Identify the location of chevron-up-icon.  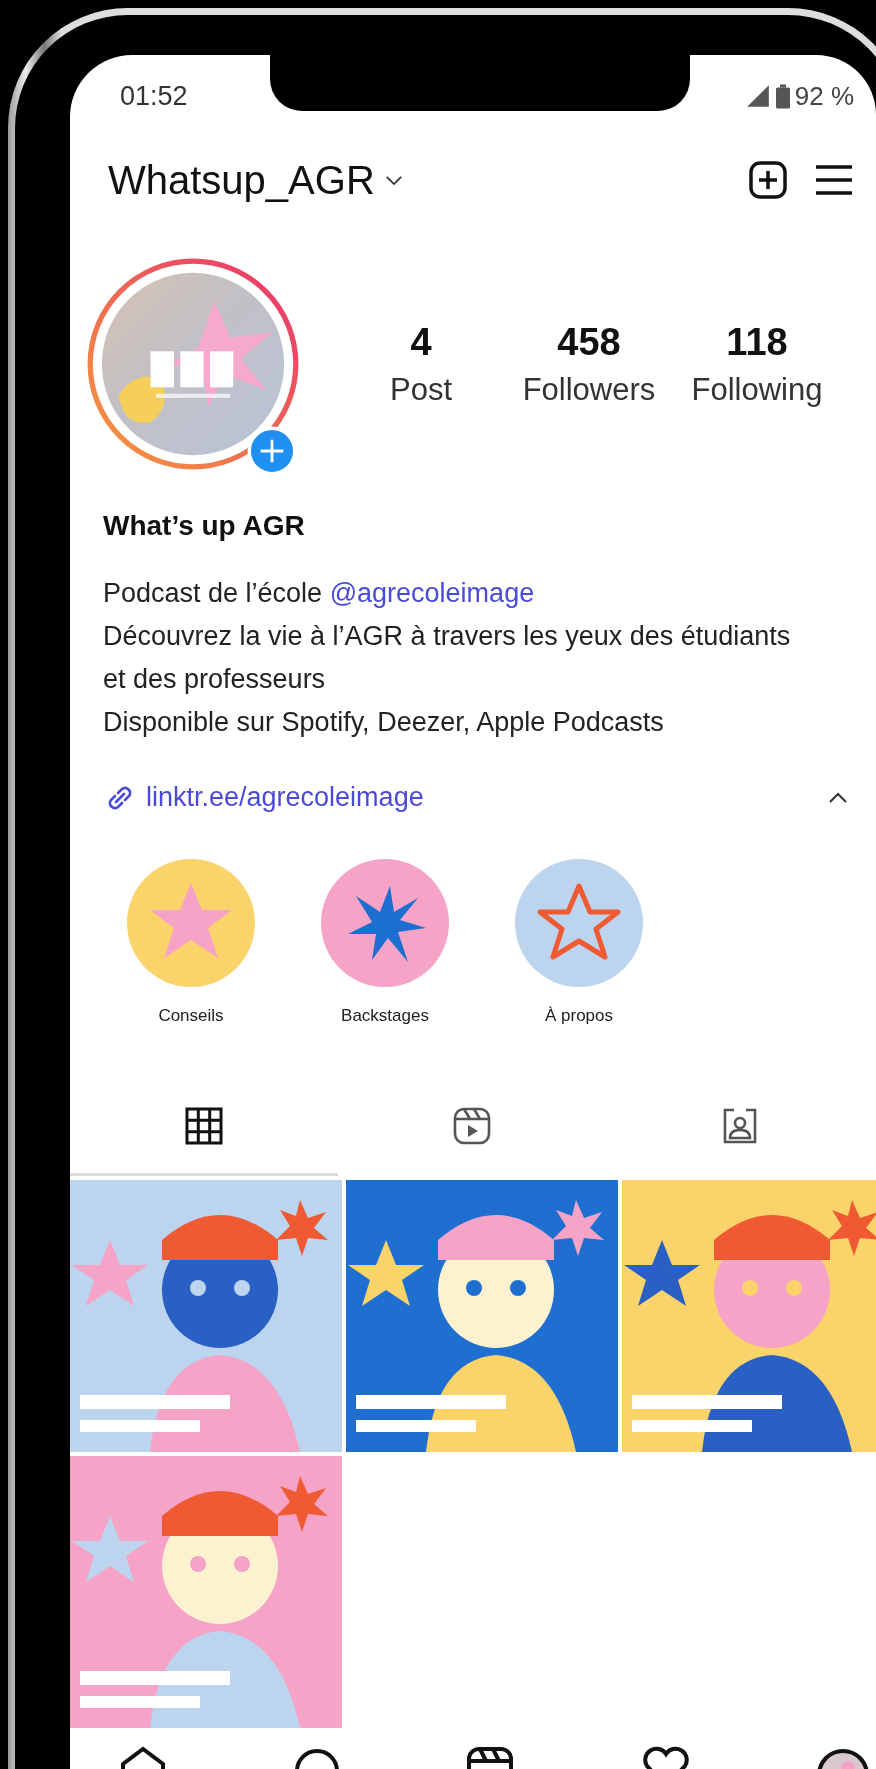
(838, 797).